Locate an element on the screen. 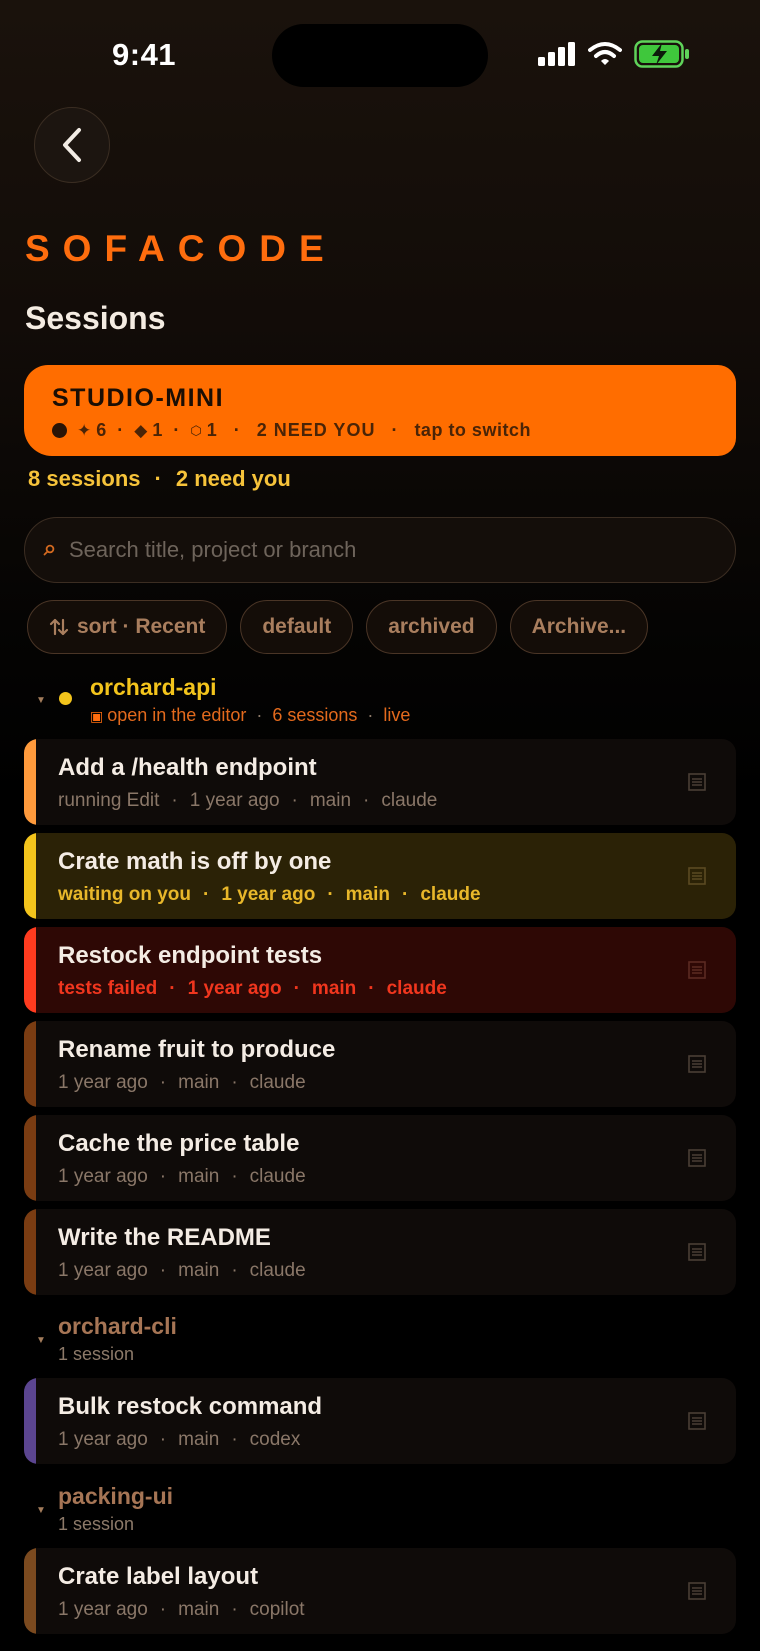  archived-chip: archived is located at coordinates (431, 627).